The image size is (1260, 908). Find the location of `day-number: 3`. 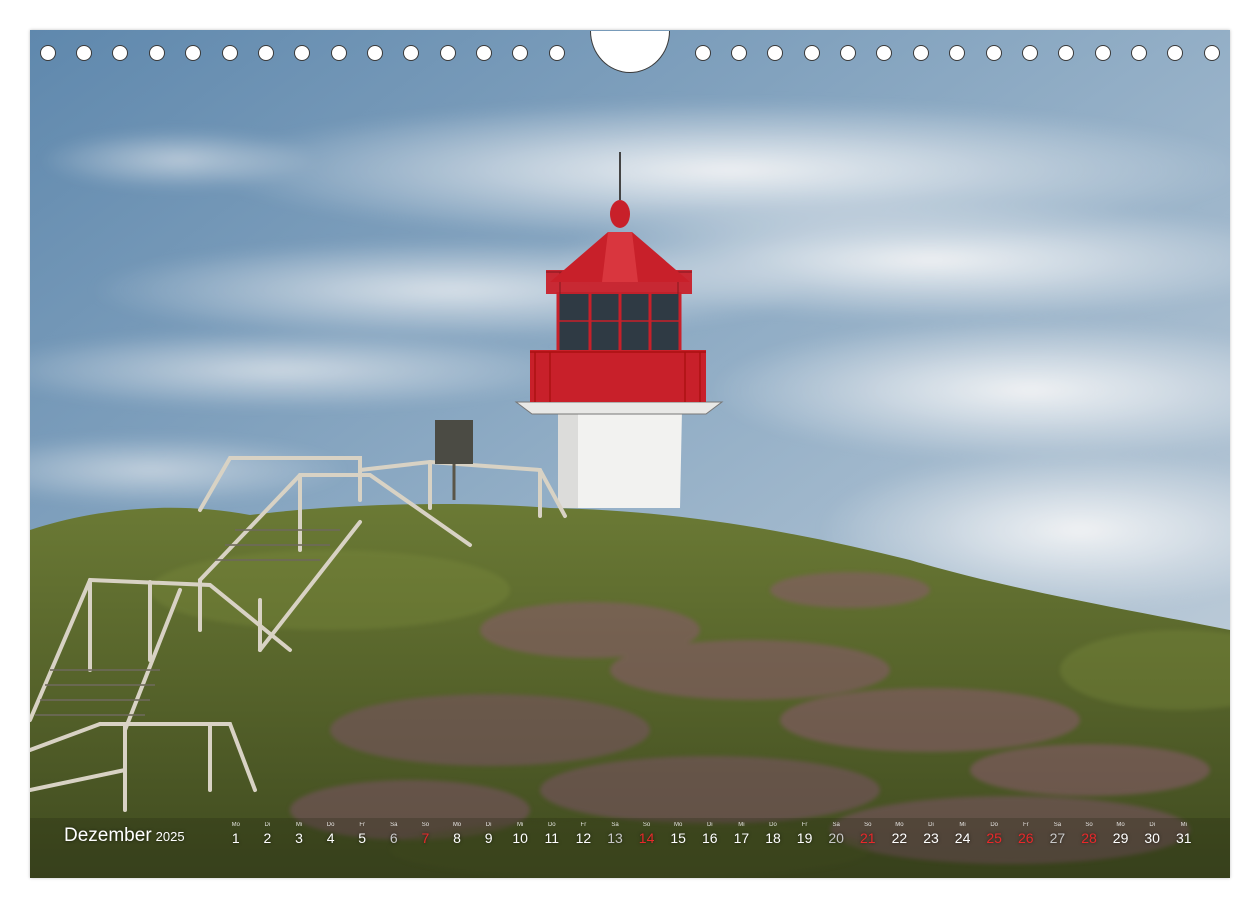

day-number: 3 is located at coordinates (299, 838).